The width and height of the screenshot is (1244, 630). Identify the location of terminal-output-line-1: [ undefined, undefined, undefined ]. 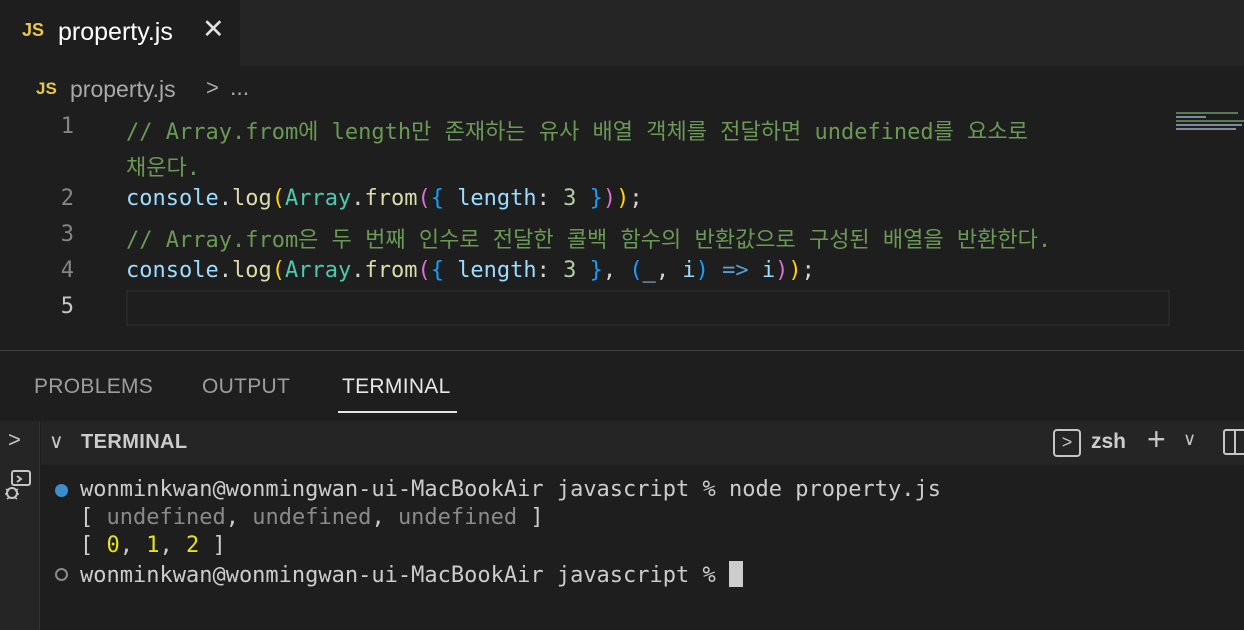
(312, 517).